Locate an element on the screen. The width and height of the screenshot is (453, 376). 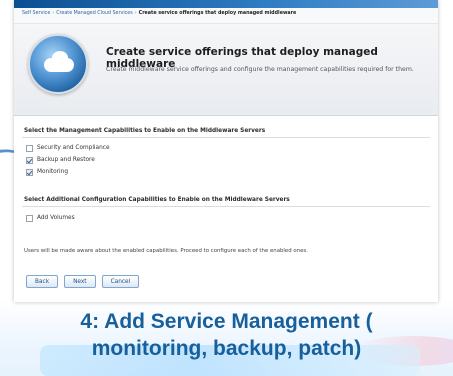
option-security-compliance: Security and Compliance is located at coordinates (68, 148).